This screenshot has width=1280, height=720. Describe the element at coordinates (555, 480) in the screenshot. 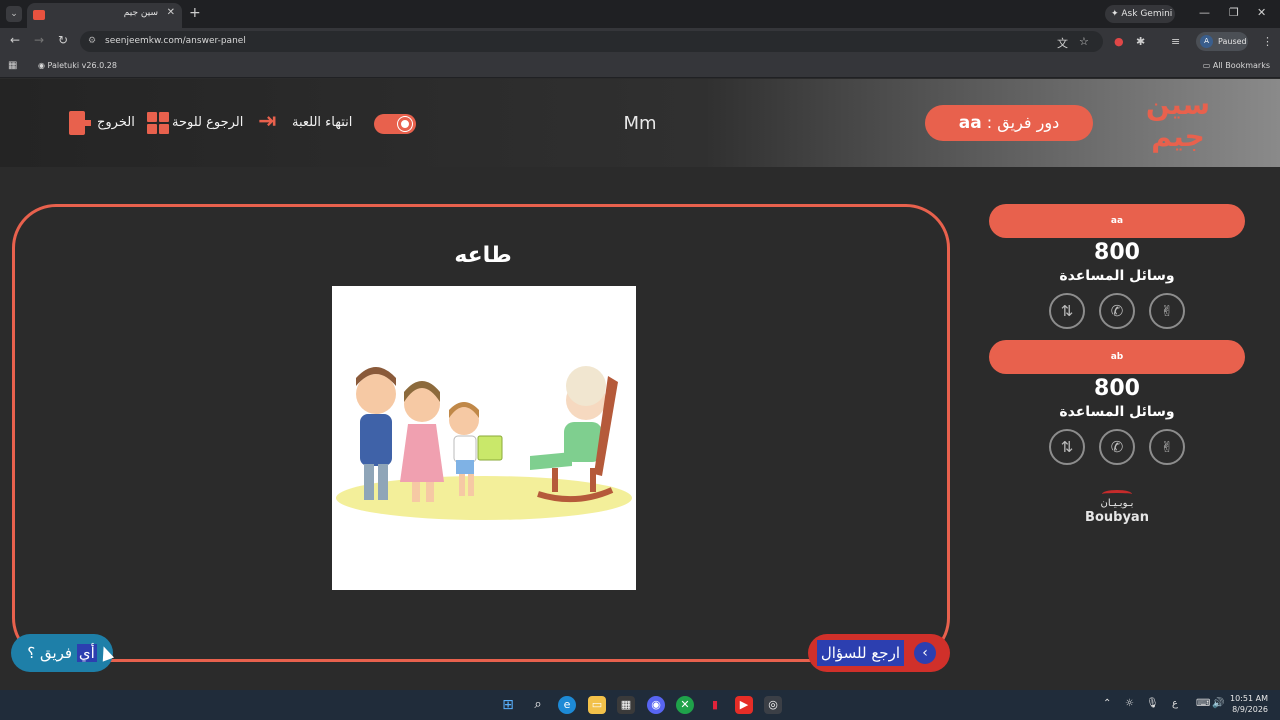

I see `chair-leg-front` at that location.